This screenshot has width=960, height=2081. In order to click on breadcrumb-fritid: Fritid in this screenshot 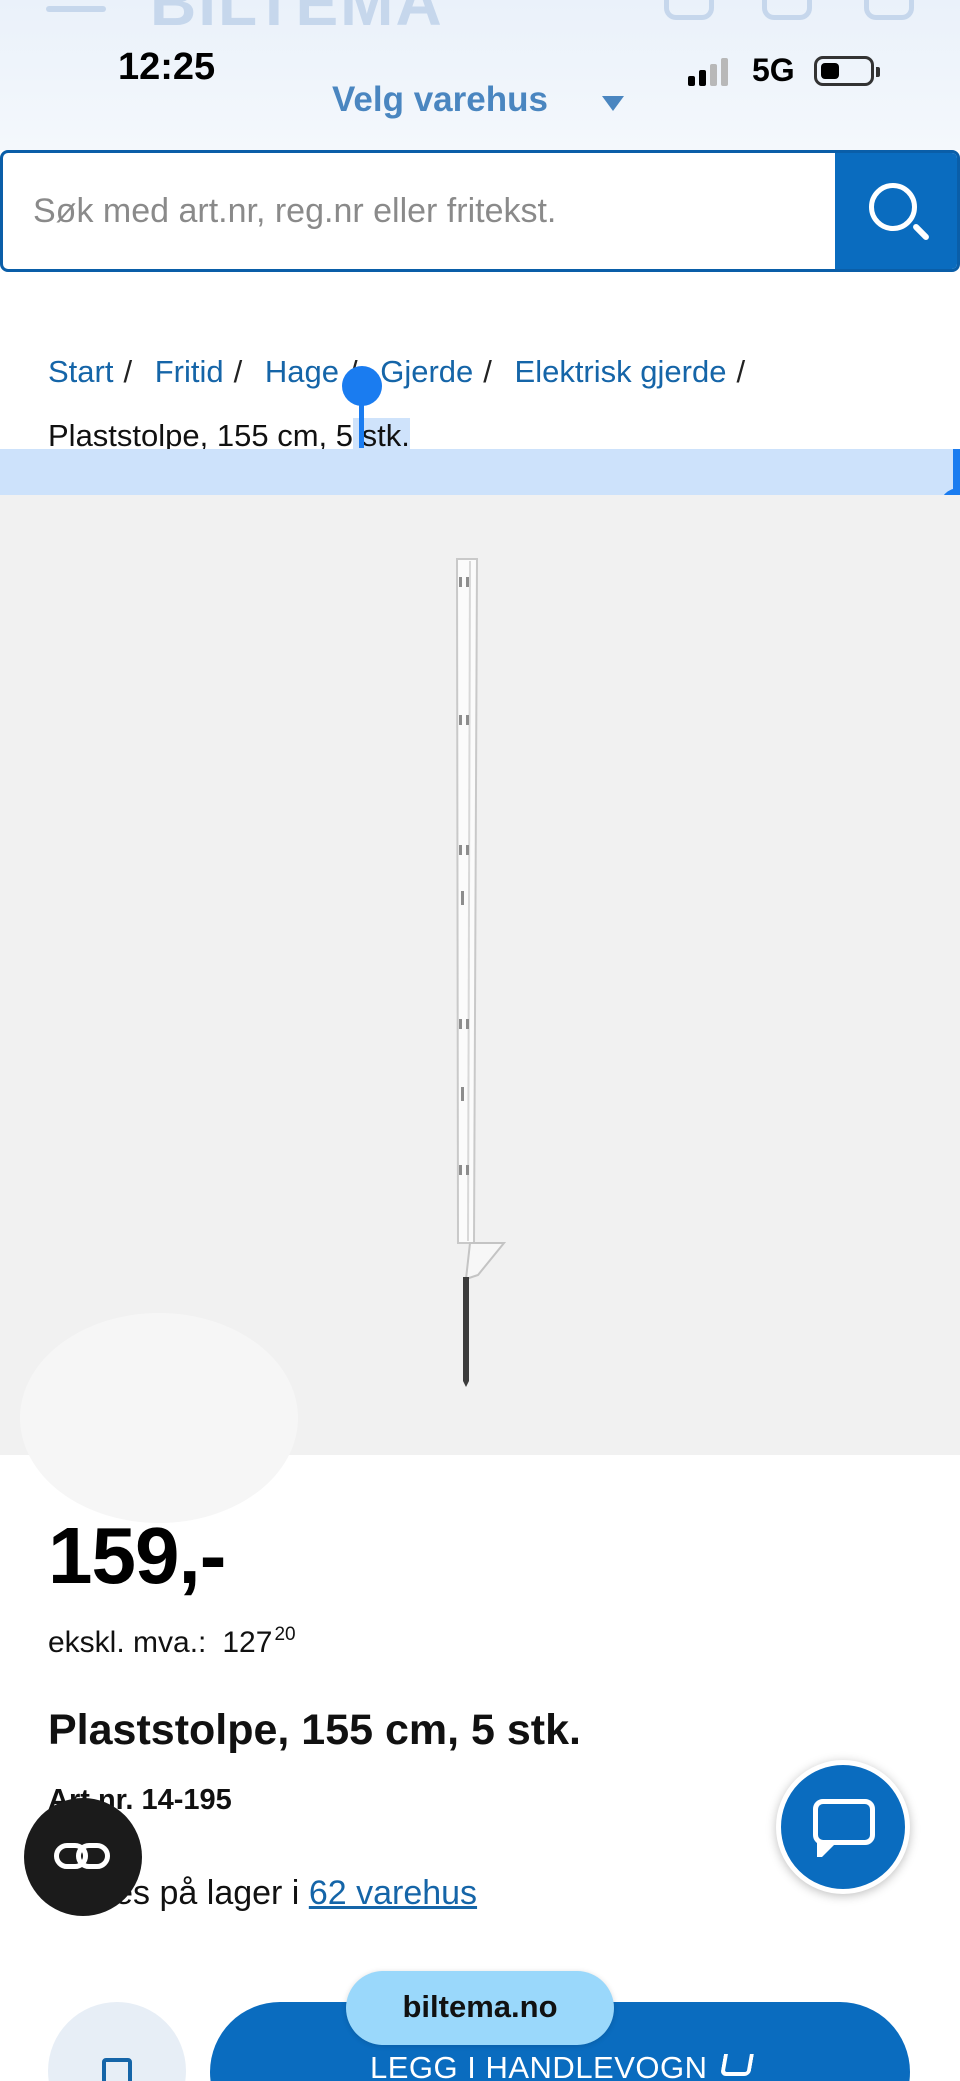, I will do `click(189, 371)`.